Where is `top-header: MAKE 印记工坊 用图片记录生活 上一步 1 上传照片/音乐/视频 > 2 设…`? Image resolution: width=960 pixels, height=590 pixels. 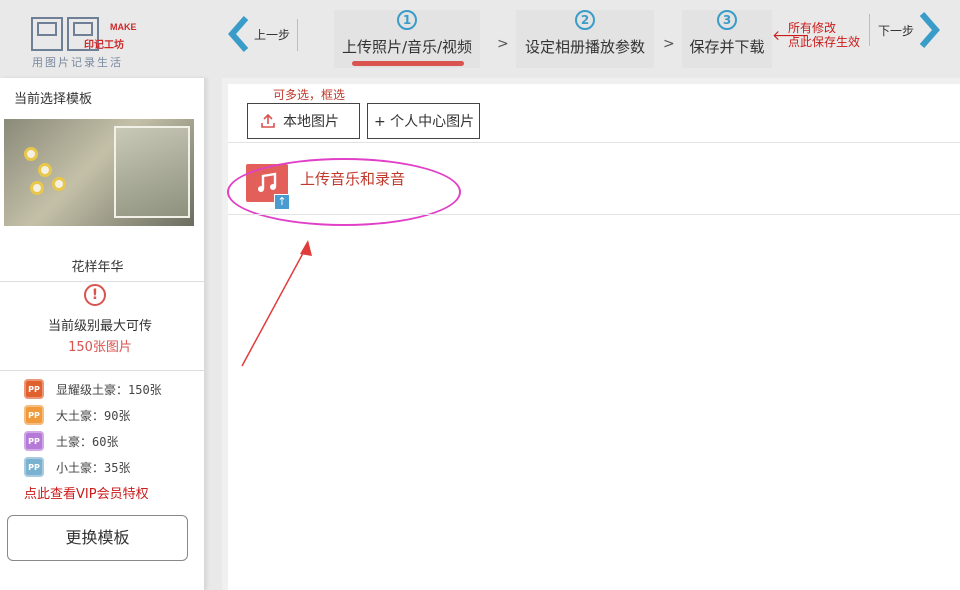 top-header: MAKE 印记工坊 用图片记录生活 上一步 1 上传照片/音乐/视频 > 2 设… is located at coordinates (480, 37).